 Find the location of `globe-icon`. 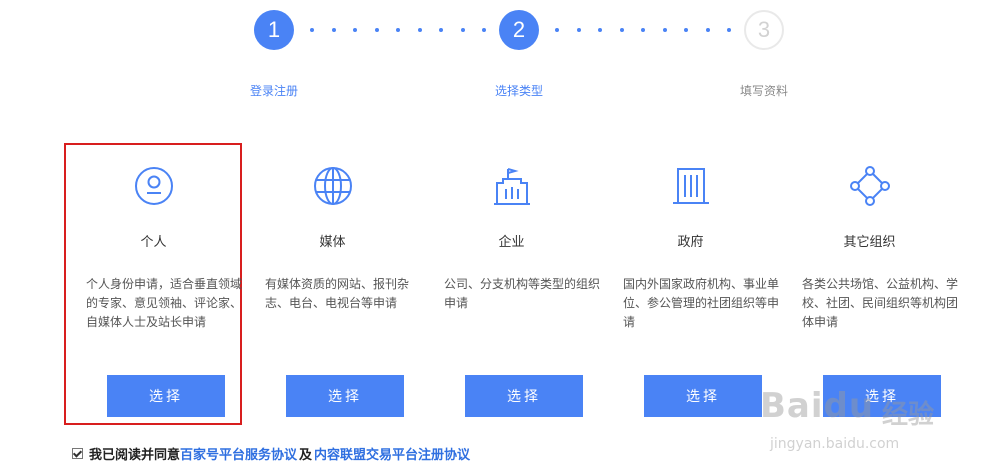

globe-icon is located at coordinates (332, 186).